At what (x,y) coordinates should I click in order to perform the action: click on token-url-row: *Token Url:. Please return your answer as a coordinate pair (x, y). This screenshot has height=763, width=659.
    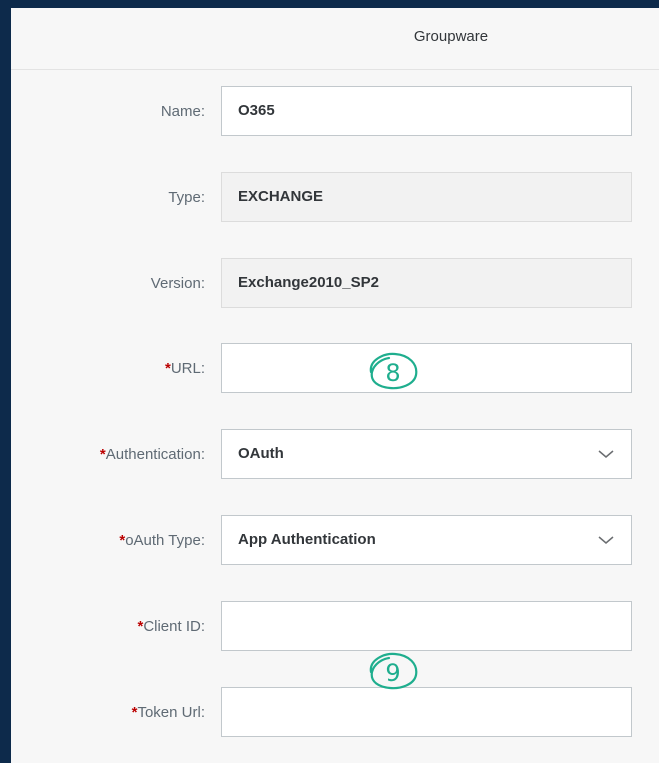
    Looking at the image, I should click on (335, 713).